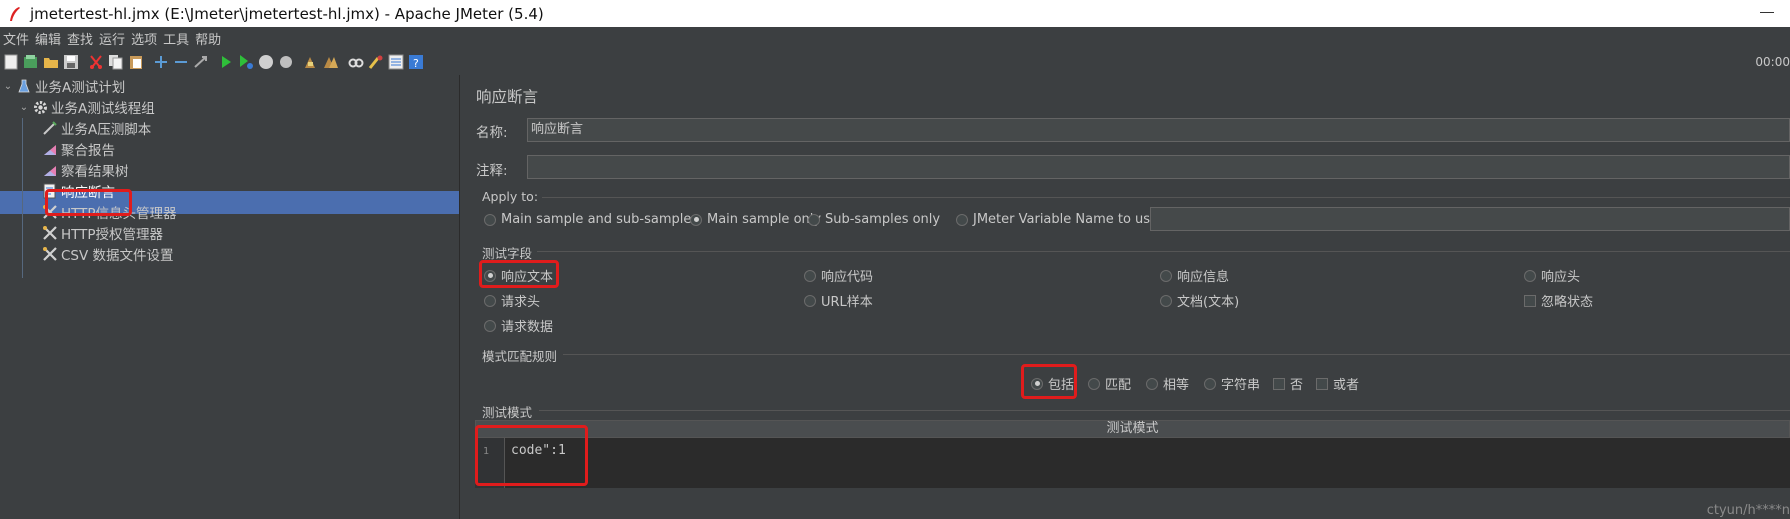  I want to click on expand-icon, so click(161, 62).